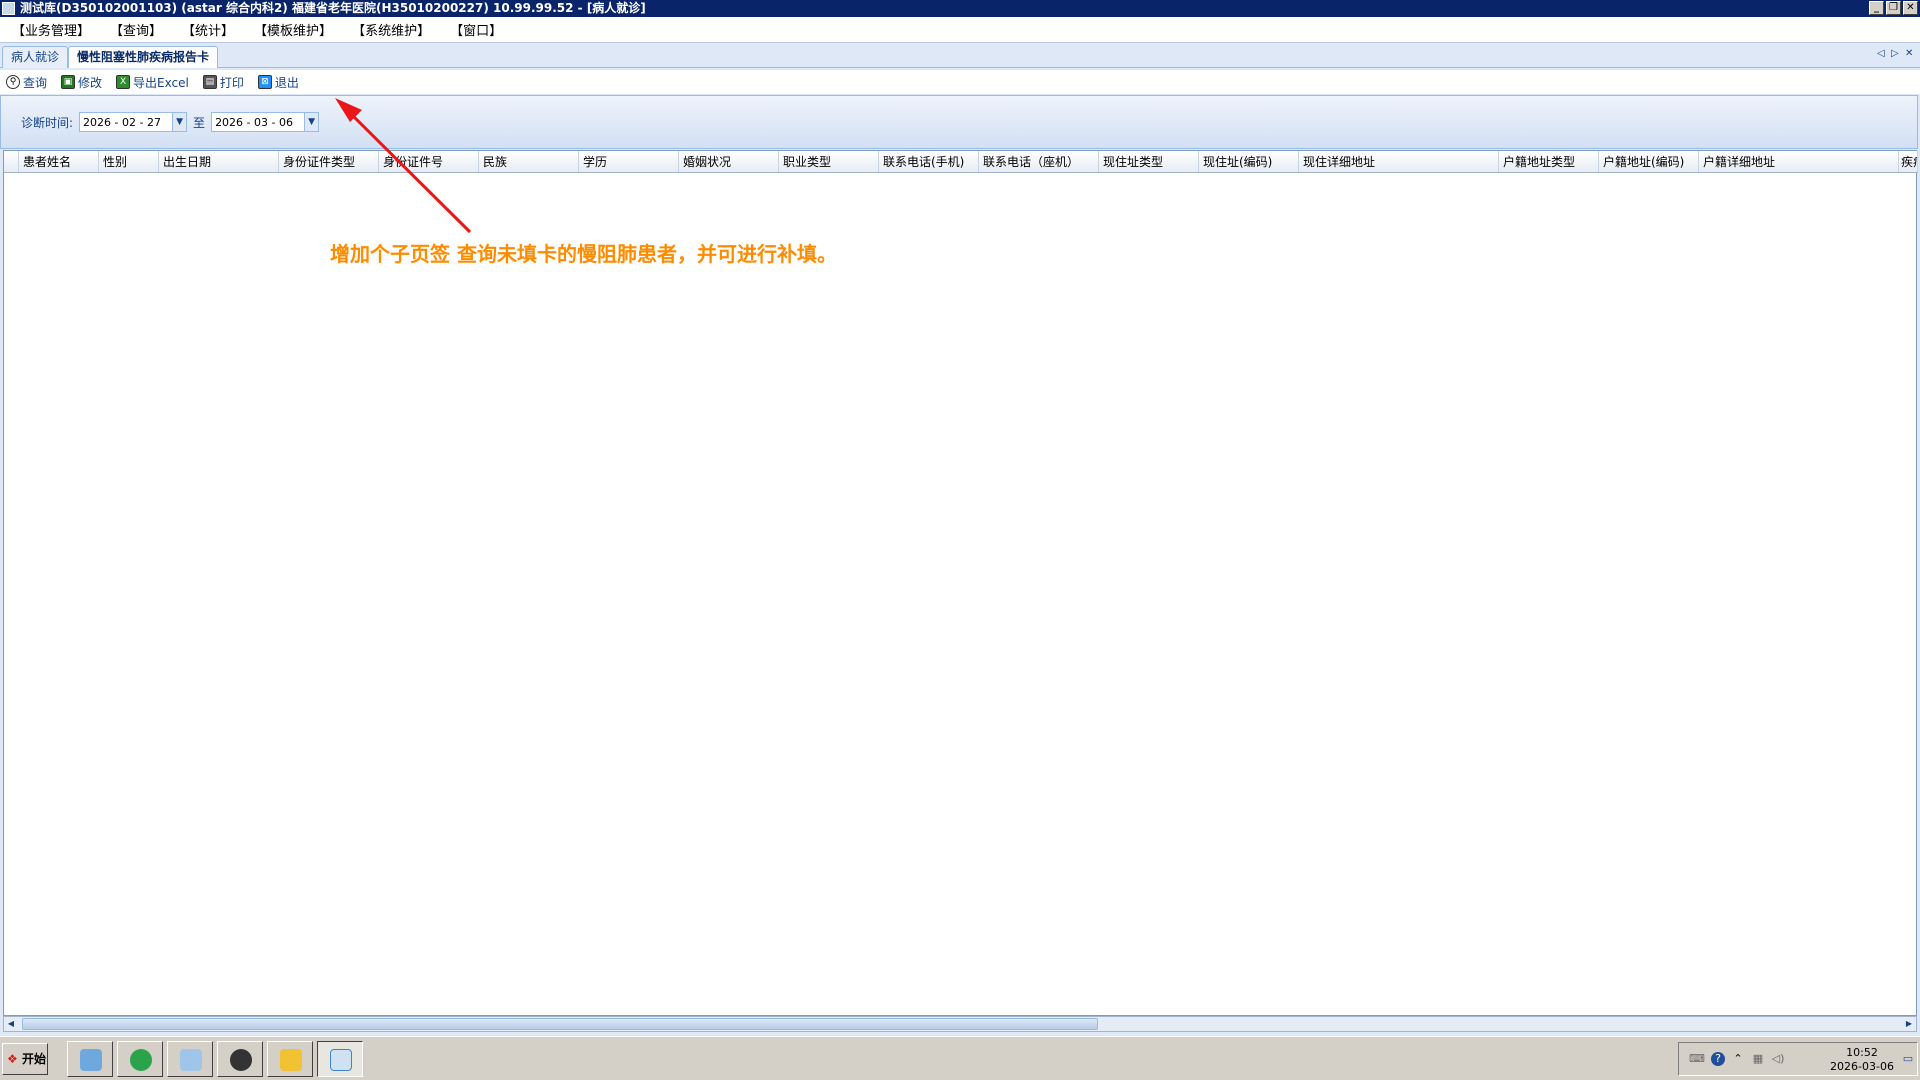  I want to click on menu-system: 【系统维护】, so click(391, 29).